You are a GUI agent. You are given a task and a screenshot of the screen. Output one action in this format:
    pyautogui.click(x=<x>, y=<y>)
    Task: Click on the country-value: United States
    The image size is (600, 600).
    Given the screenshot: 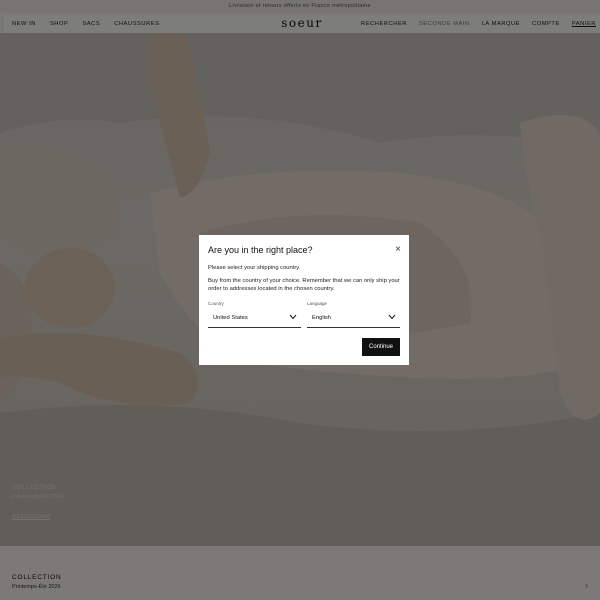 What is the action you would take?
    pyautogui.click(x=230, y=318)
    